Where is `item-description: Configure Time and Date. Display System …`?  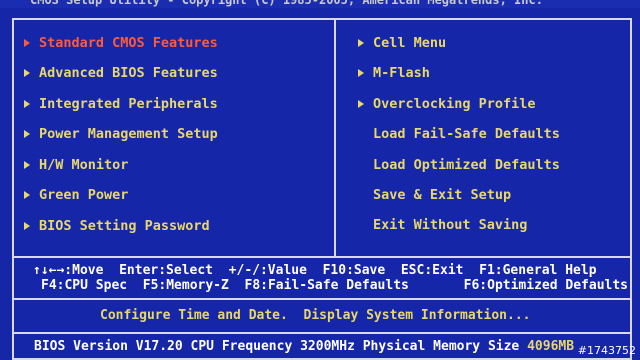 item-description: Configure Time and Date. Display System … is located at coordinates (315, 315).